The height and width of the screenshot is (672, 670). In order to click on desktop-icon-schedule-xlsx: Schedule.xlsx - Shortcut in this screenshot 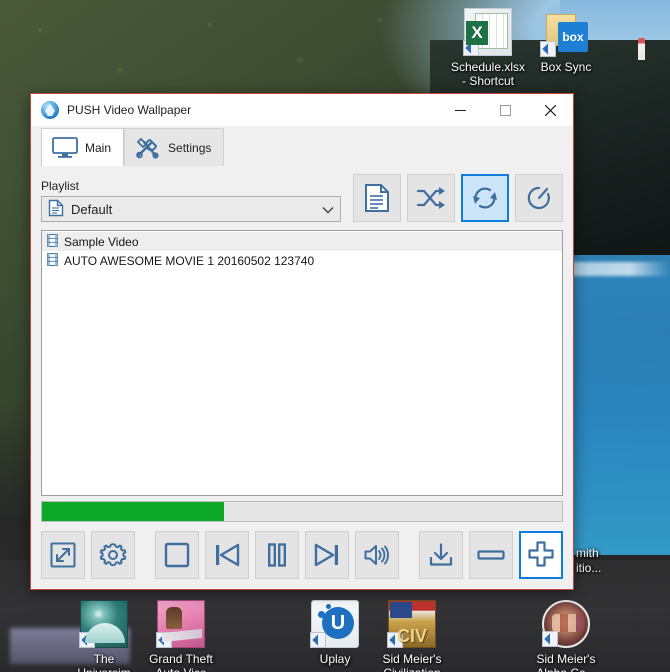, I will do `click(488, 48)`.